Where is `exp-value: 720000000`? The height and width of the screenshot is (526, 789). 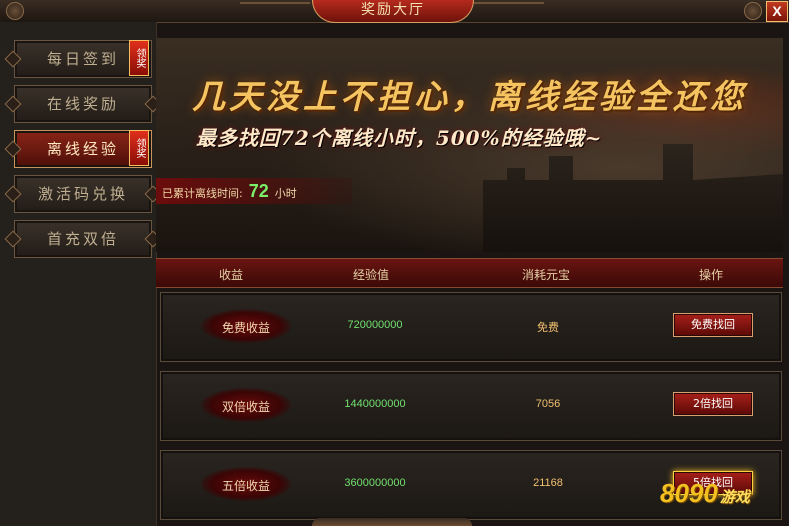
exp-value: 720000000 is located at coordinates (375, 325).